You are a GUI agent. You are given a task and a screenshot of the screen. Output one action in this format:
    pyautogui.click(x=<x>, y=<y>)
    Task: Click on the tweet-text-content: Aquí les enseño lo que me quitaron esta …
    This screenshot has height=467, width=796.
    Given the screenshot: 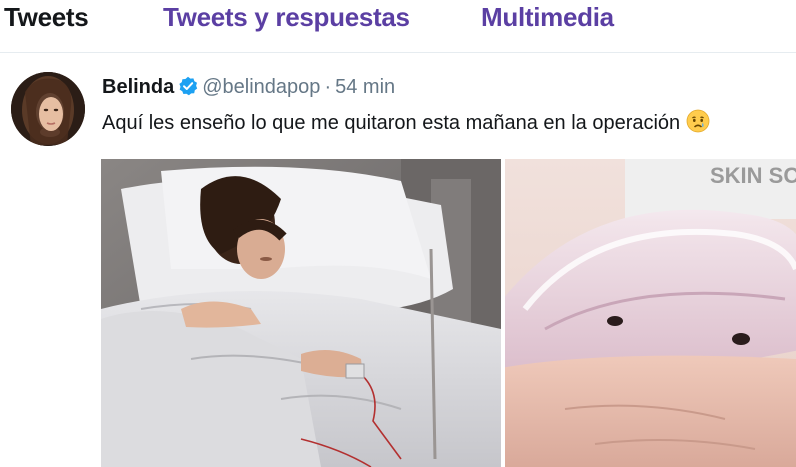 What is the action you would take?
    pyautogui.click(x=391, y=123)
    